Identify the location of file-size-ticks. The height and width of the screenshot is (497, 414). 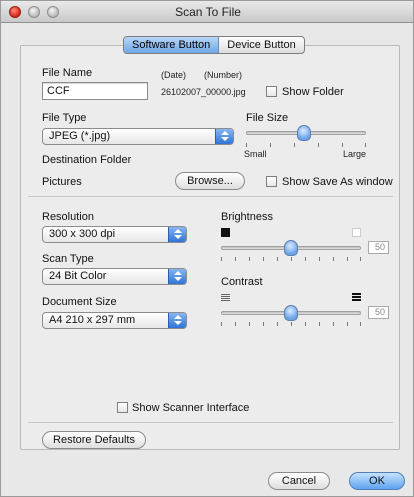
(306, 145).